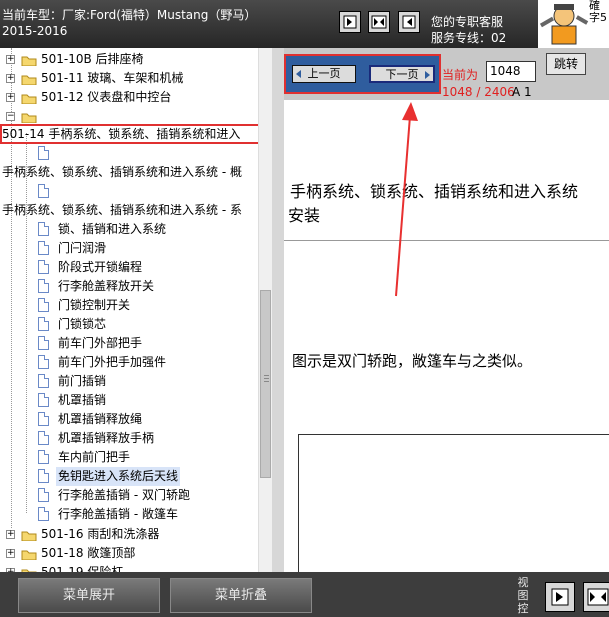 Image resolution: width=609 pixels, height=617 pixels. What do you see at coordinates (362, 74) in the screenshot?
I see `page-nav-group: 上一页 下一页` at bounding box center [362, 74].